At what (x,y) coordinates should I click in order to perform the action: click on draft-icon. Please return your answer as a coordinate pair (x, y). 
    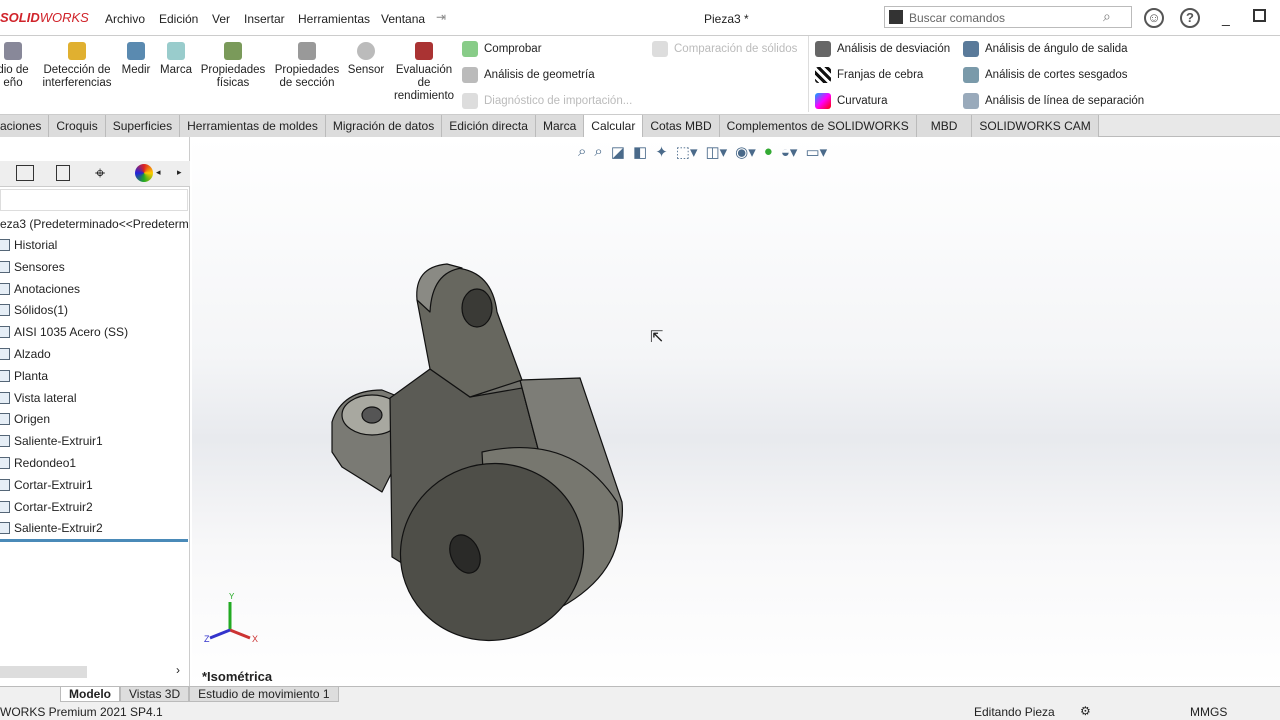
    Looking at the image, I should click on (971, 49).